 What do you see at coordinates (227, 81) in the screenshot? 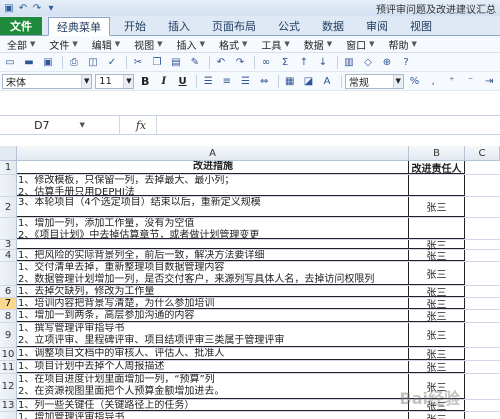
I see `align-center-icon: ≡` at bounding box center [227, 81].